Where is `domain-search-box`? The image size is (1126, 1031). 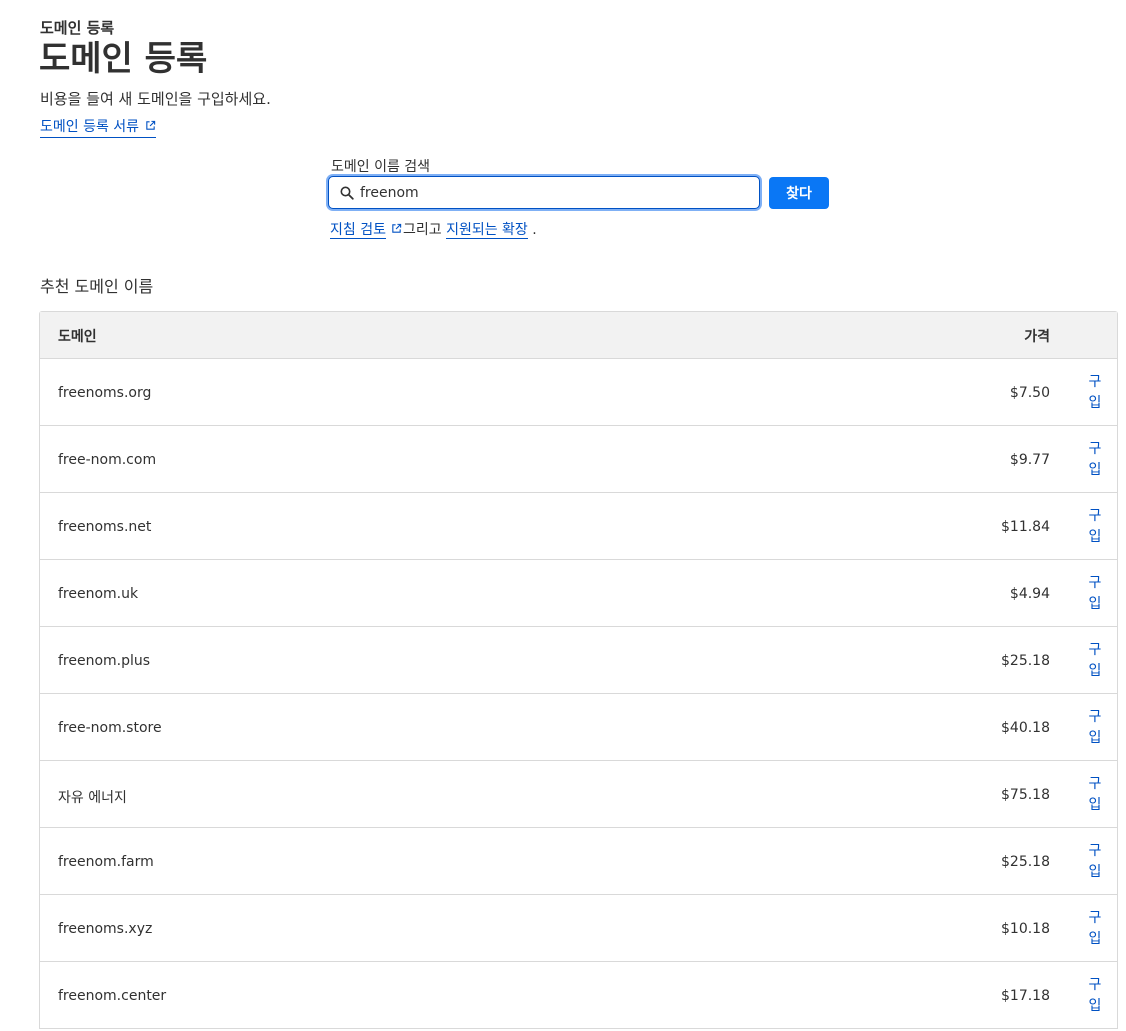
domain-search-box is located at coordinates (544, 192).